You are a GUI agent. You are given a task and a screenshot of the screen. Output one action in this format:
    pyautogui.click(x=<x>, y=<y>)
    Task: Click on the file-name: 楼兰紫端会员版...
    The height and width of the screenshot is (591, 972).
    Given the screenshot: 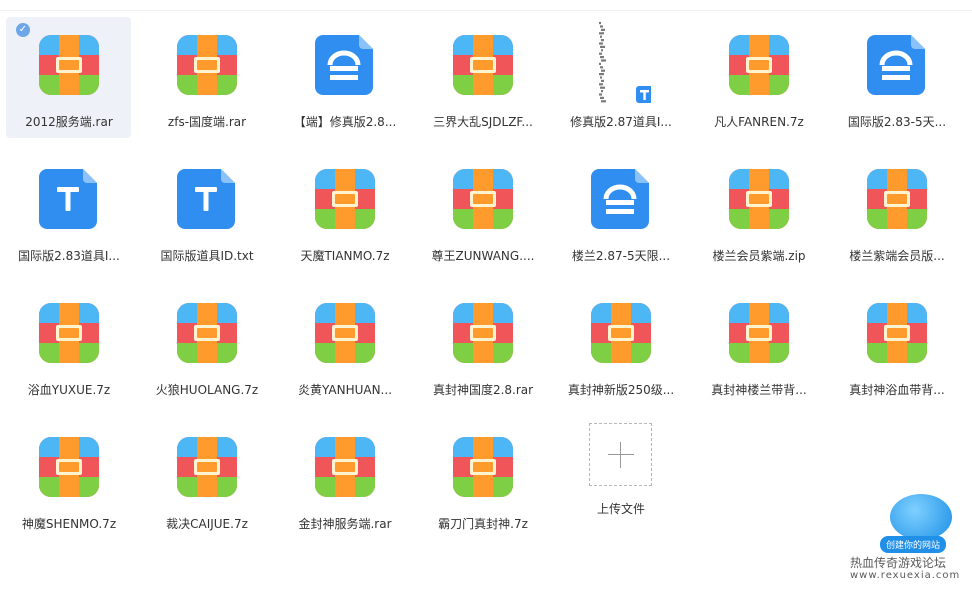 What is the action you would take?
    pyautogui.click(x=897, y=256)
    